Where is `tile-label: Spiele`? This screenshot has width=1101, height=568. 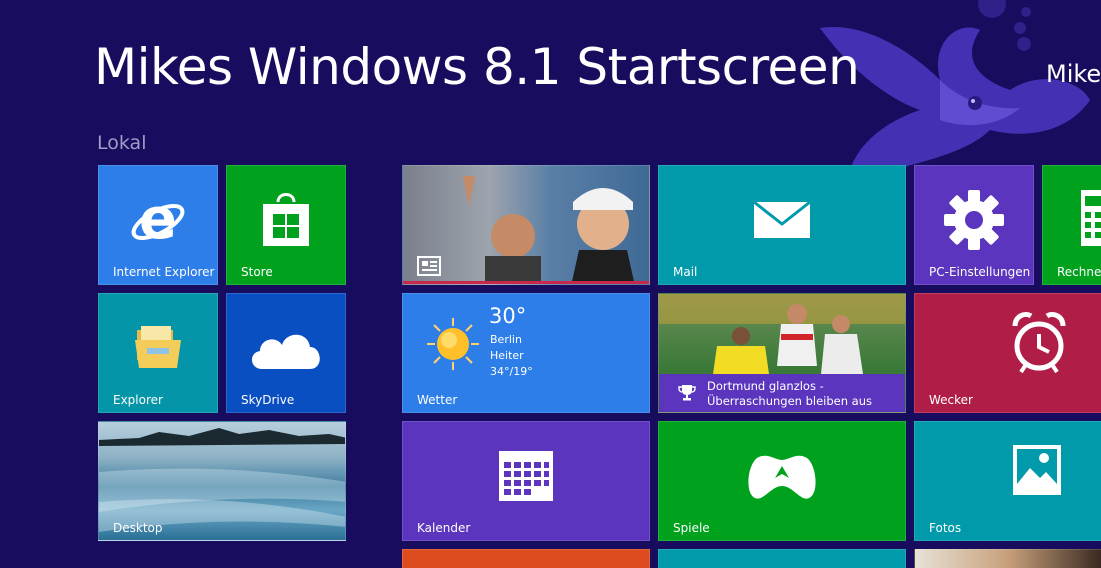
tile-label: Spiele is located at coordinates (691, 528).